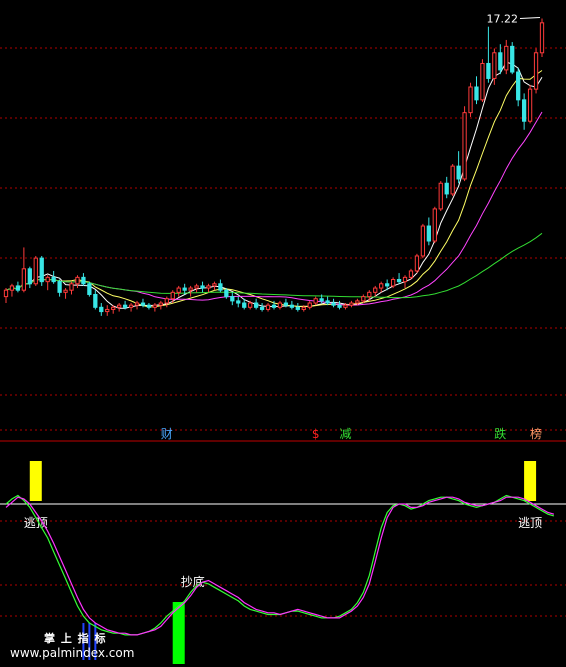 The height and width of the screenshot is (667, 566). Describe the element at coordinates (274, 265) in the screenshot. I see `ma60-line` at that location.